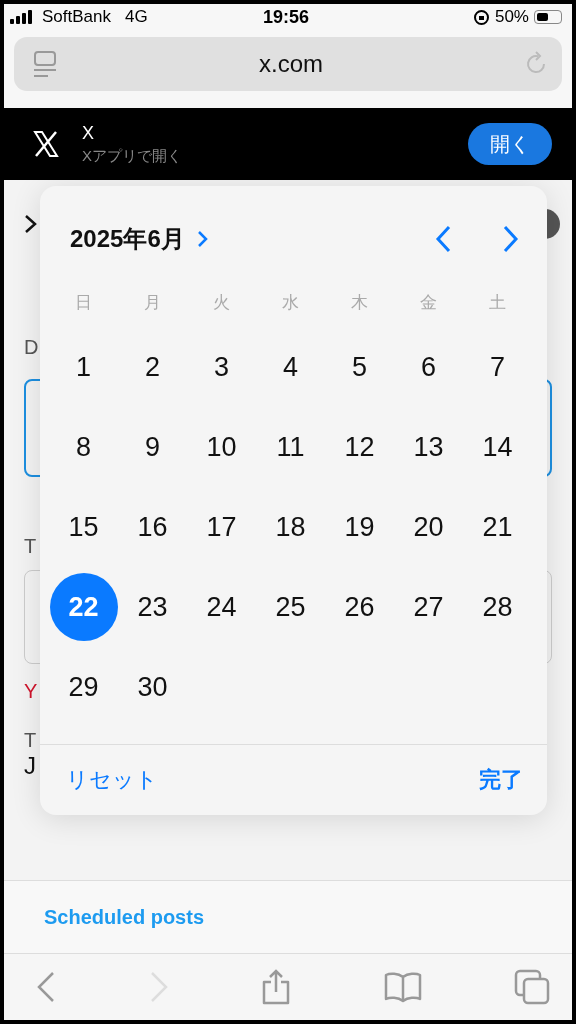 Image resolution: width=576 pixels, height=1024 pixels. What do you see at coordinates (501, 780) in the screenshot?
I see `done-button: 完了` at bounding box center [501, 780].